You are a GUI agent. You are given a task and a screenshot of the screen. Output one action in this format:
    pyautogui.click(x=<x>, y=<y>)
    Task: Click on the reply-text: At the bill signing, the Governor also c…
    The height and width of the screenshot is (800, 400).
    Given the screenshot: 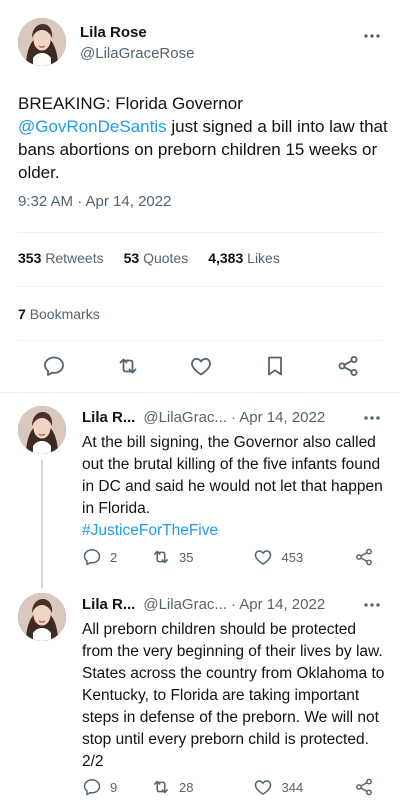 What is the action you would take?
    pyautogui.click(x=234, y=487)
    